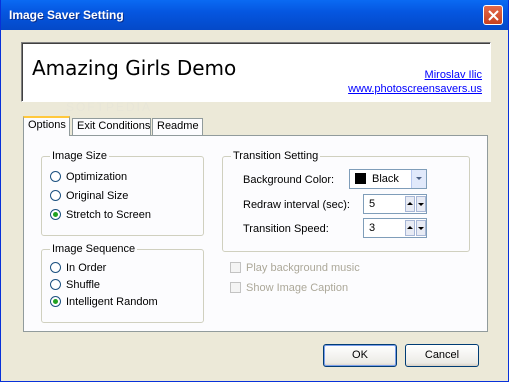 The image size is (509, 382). Describe the element at coordinates (134, 68) in the screenshot. I see `app-name: Amazing Girls Demo` at that location.